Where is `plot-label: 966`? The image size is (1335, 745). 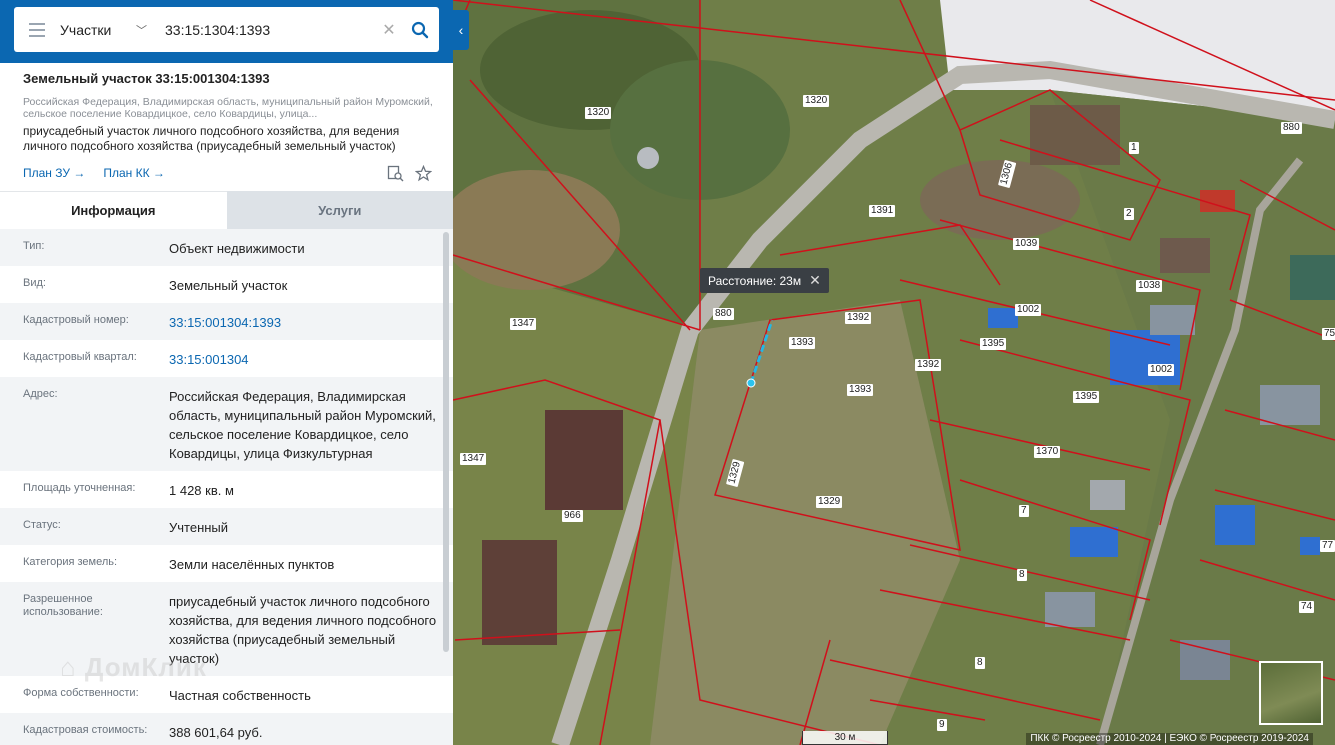 plot-label: 966 is located at coordinates (572, 516).